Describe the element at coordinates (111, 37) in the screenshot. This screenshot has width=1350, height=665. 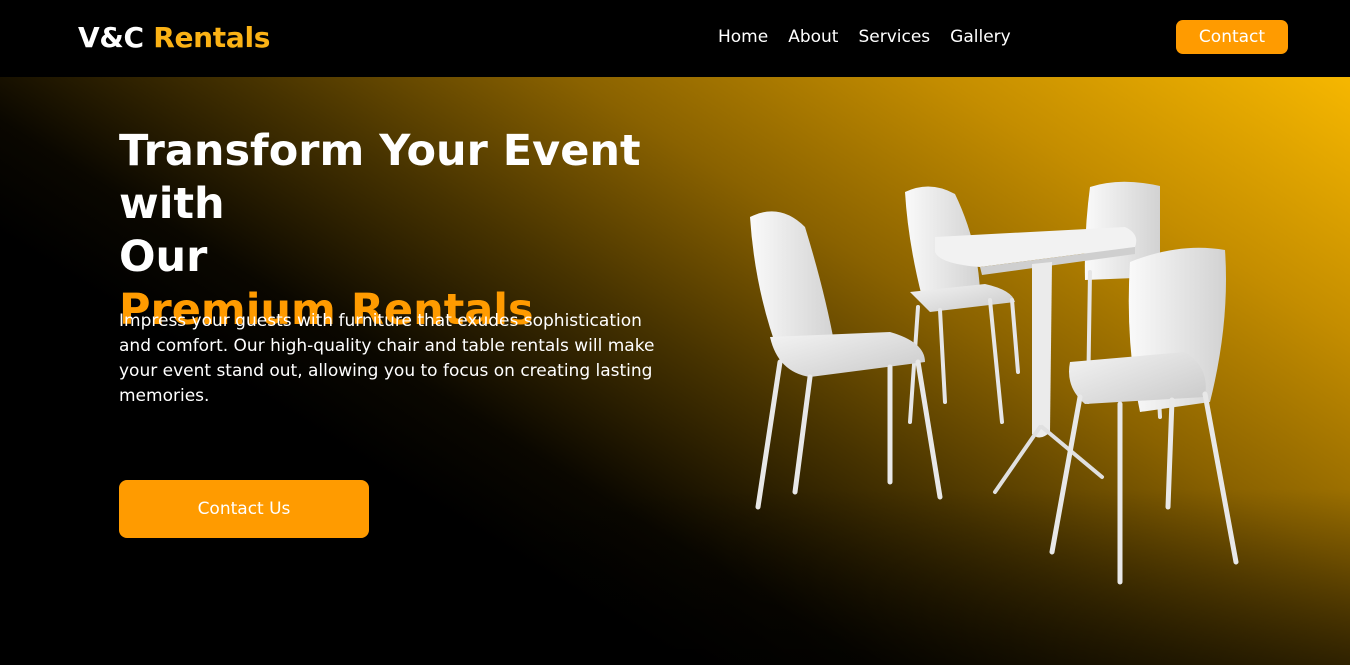
I see `brand-name-part1: V&C` at that location.